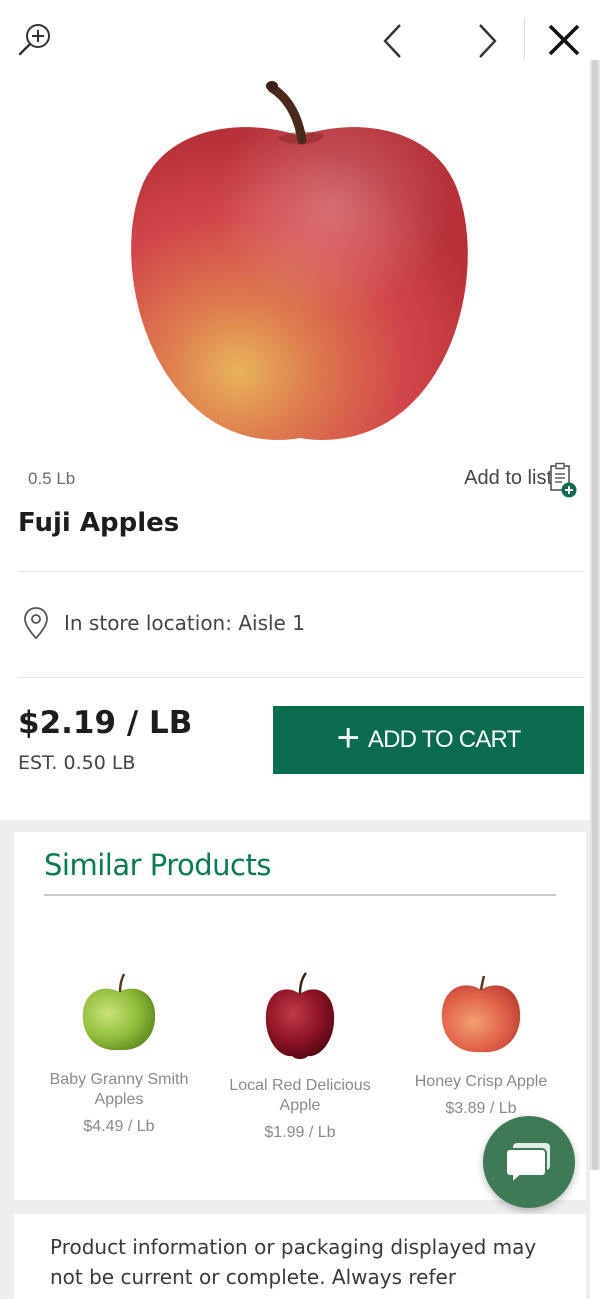 The image size is (600, 1299). I want to click on product-price: $2.19 / LB, so click(105, 723).